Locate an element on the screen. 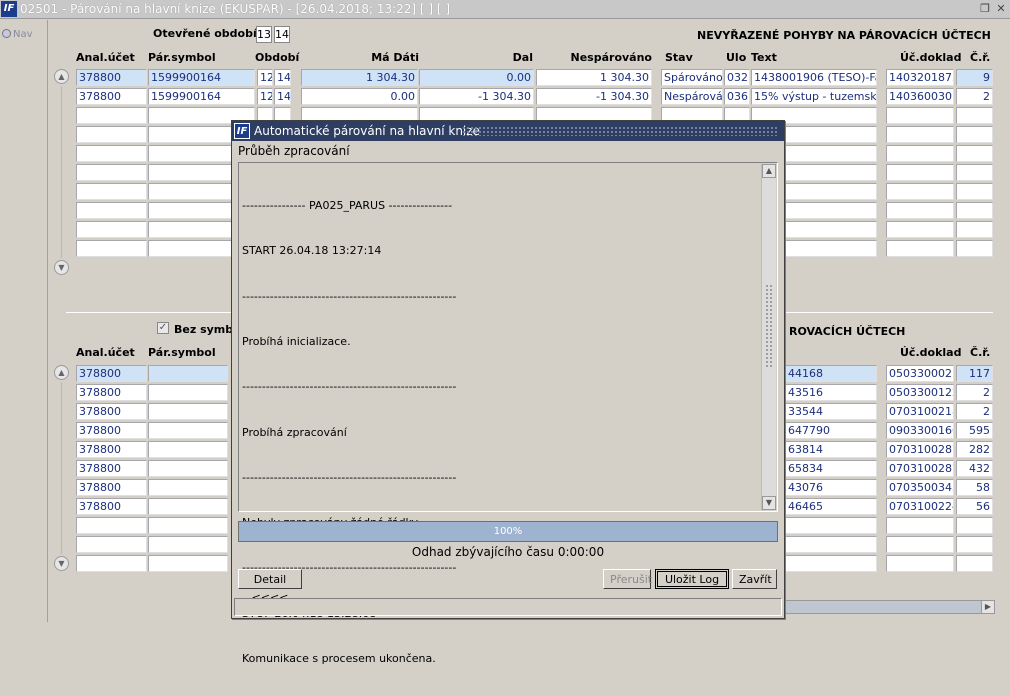 The width and height of the screenshot is (1010, 696). cell-uc-doklad: 0703100218 is located at coordinates (920, 411).